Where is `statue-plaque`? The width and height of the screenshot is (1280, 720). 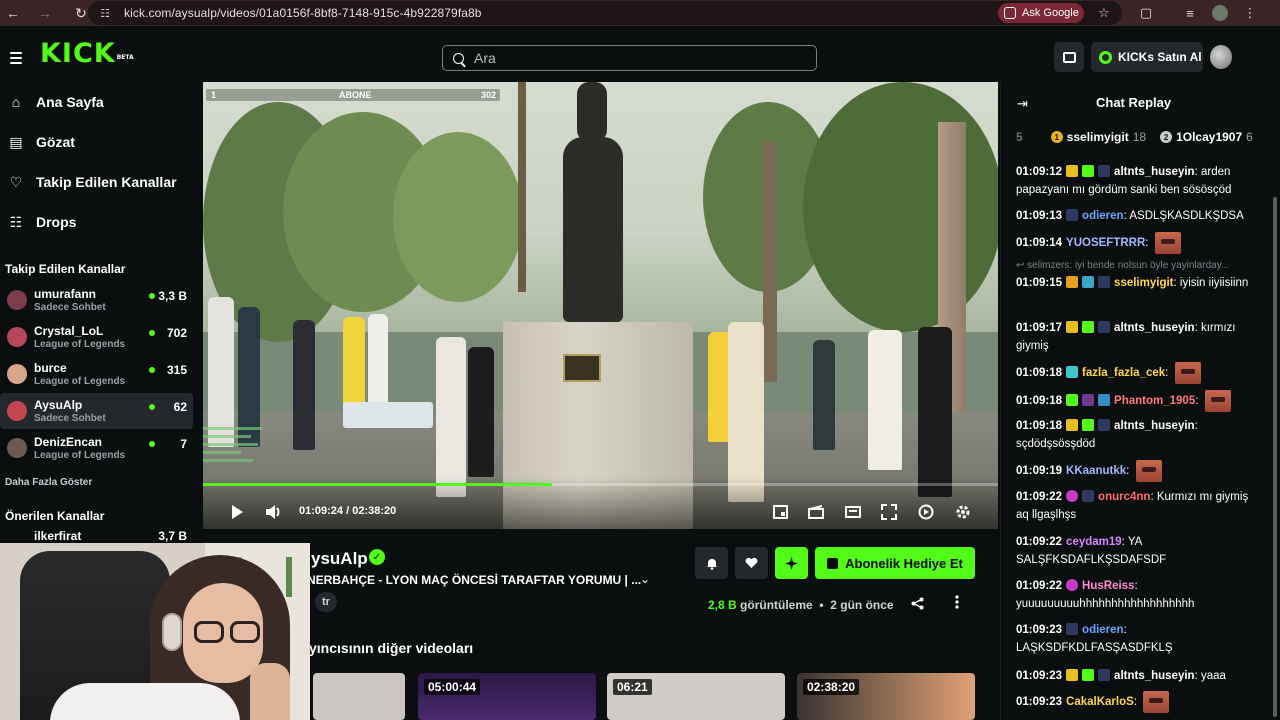
statue-plaque is located at coordinates (582, 368).